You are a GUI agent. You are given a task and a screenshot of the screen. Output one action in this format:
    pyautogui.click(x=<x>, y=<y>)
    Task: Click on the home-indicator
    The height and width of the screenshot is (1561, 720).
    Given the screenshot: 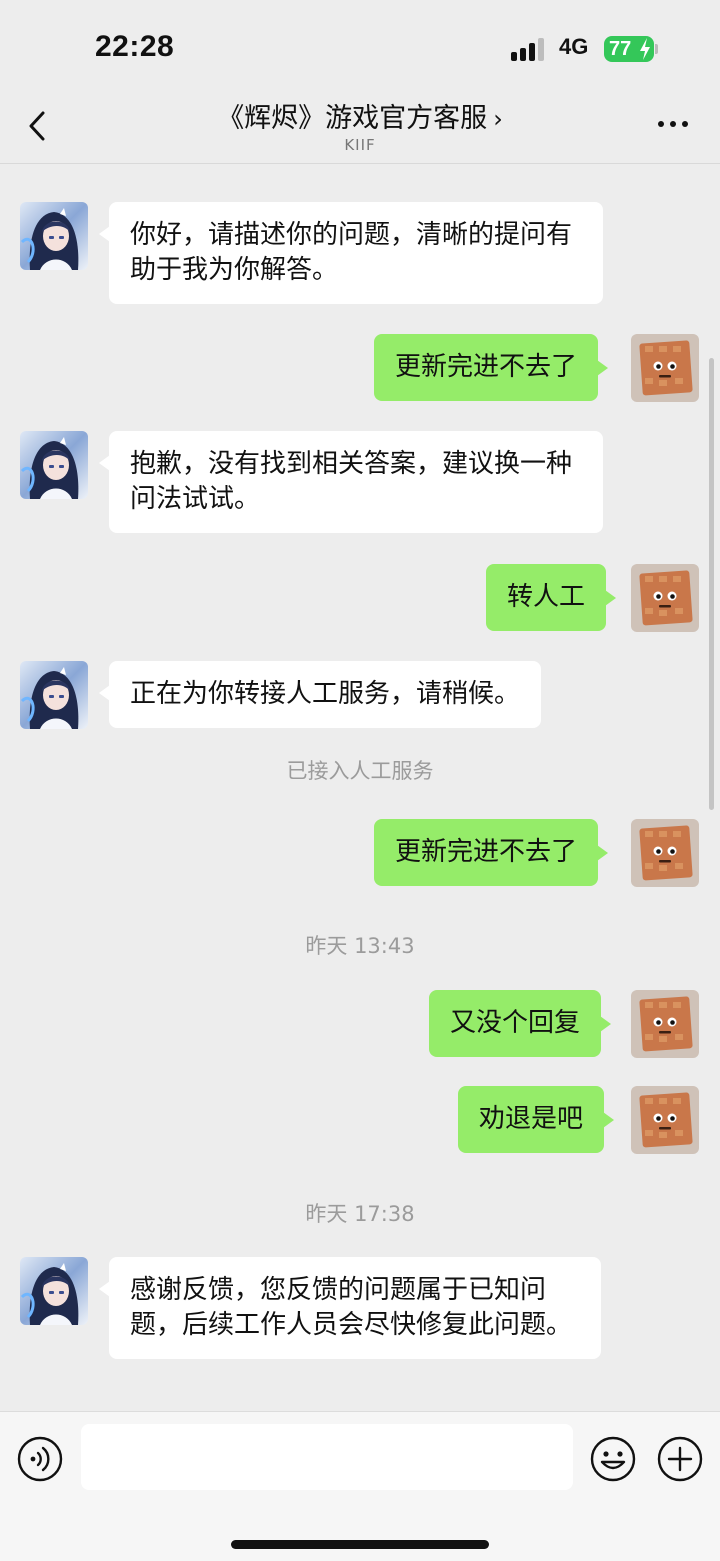 What is the action you would take?
    pyautogui.click(x=360, y=1544)
    